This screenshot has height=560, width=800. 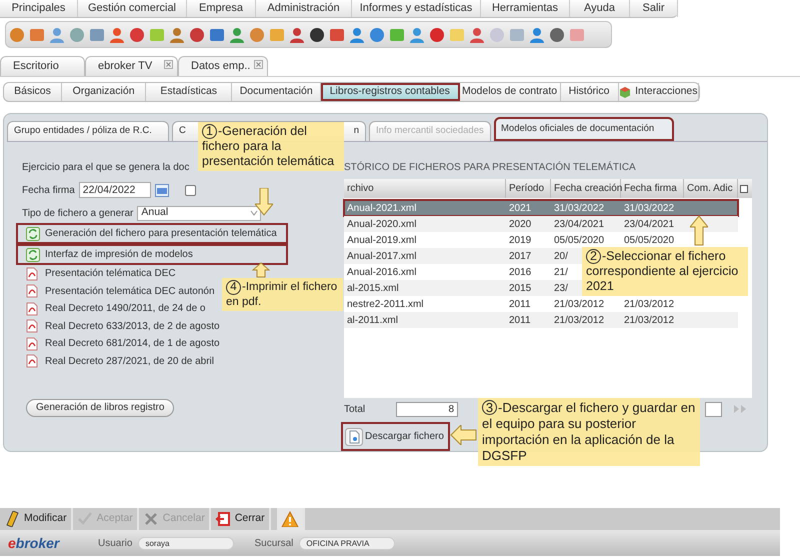 What do you see at coordinates (186, 543) in the screenshot?
I see `user-field: soraya` at bounding box center [186, 543].